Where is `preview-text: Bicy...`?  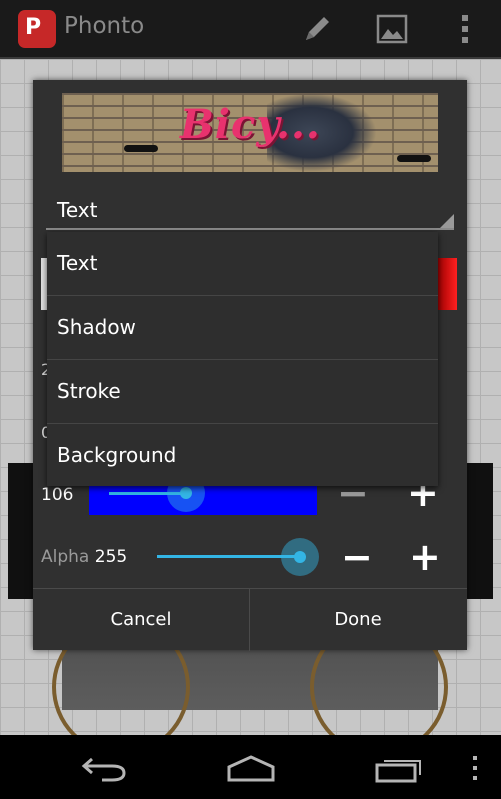
preview-text: Bicy... is located at coordinates (250, 124).